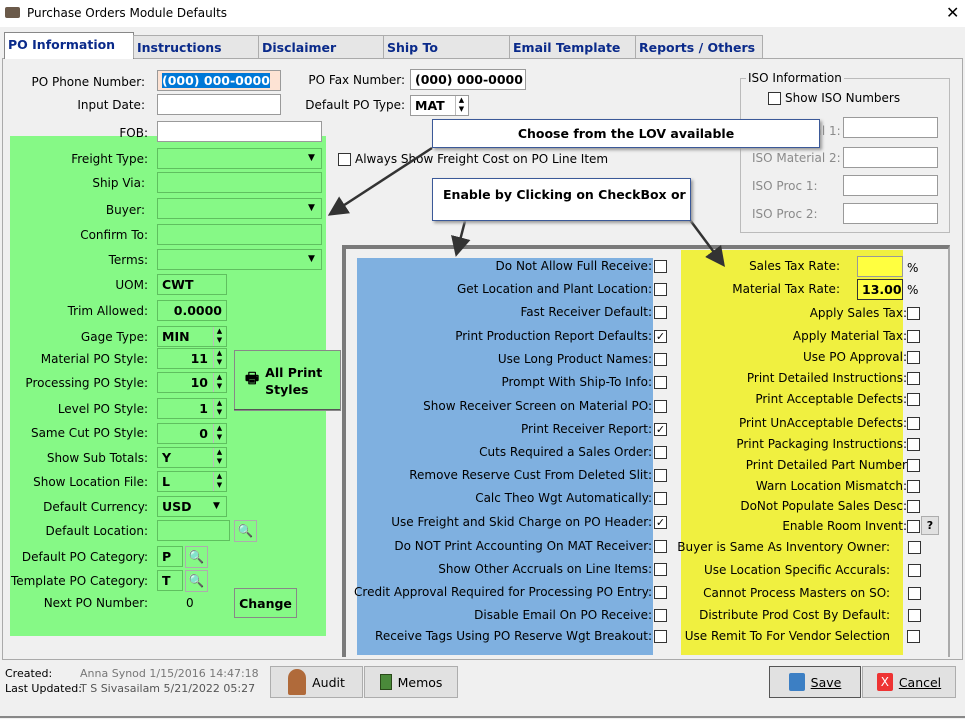  Describe the element at coordinates (626, 133) in the screenshot. I see `lov-callout: Choose from the LOV available` at that location.